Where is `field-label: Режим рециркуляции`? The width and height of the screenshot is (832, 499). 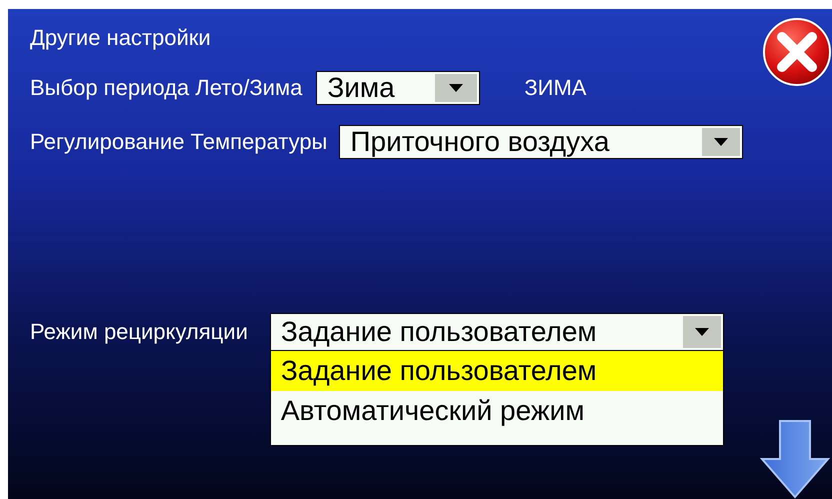
field-label: Режим рециркуляции is located at coordinates (139, 332).